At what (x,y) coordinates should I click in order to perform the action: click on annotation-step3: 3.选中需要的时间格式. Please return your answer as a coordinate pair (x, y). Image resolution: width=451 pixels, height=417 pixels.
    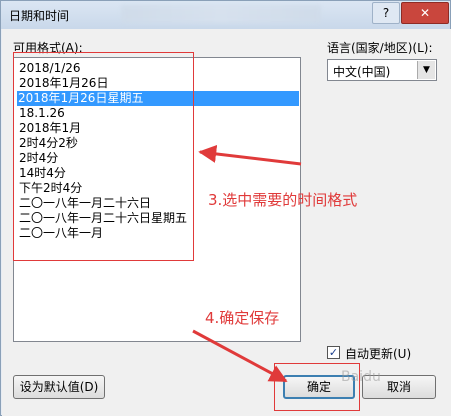
    Looking at the image, I should click on (283, 200).